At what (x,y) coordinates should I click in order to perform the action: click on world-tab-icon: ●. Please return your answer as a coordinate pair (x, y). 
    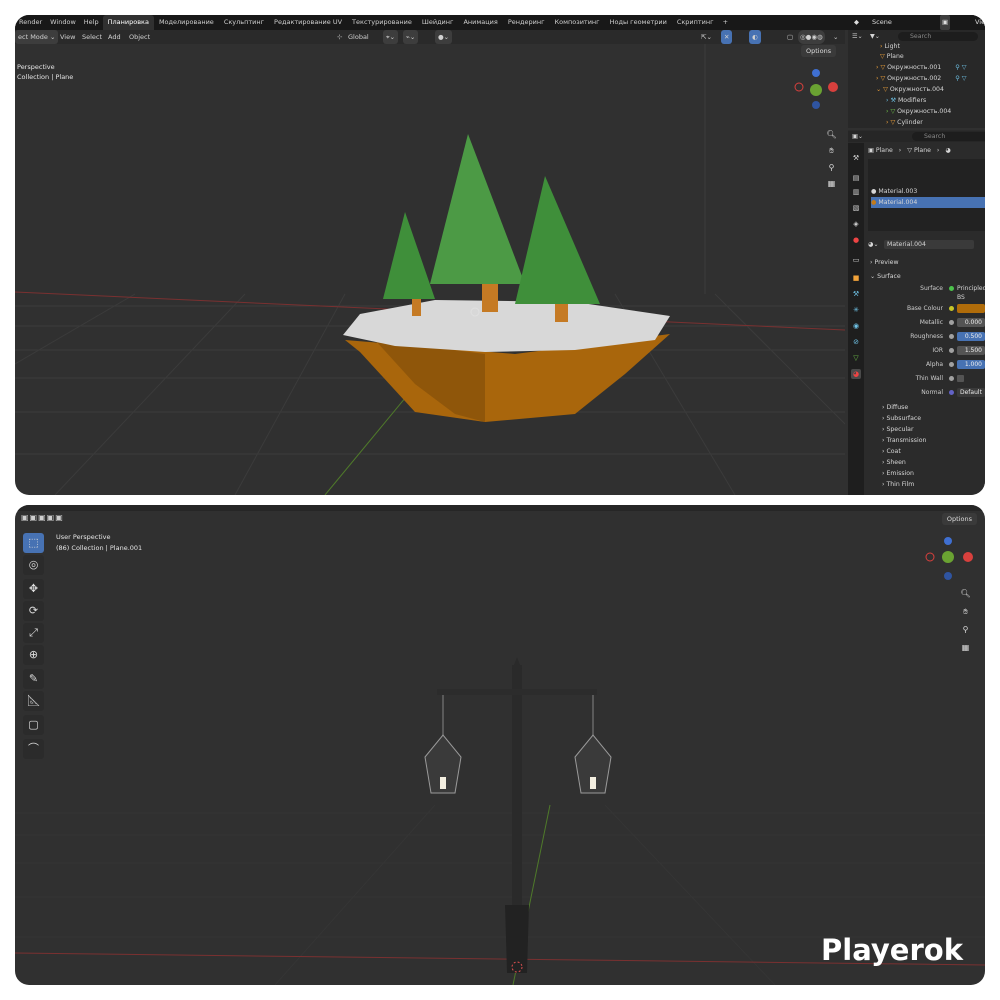
    Looking at the image, I should click on (856, 240).